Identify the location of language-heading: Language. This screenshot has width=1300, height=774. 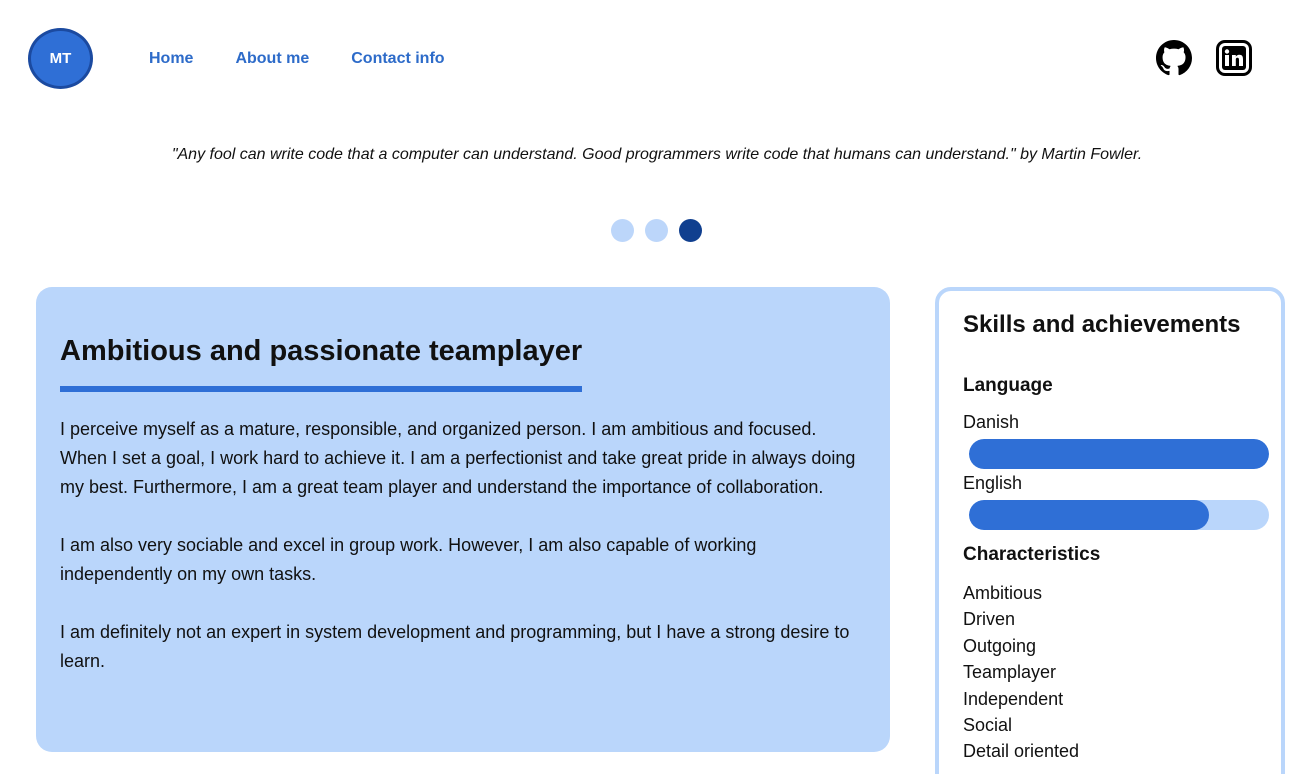
(1008, 385).